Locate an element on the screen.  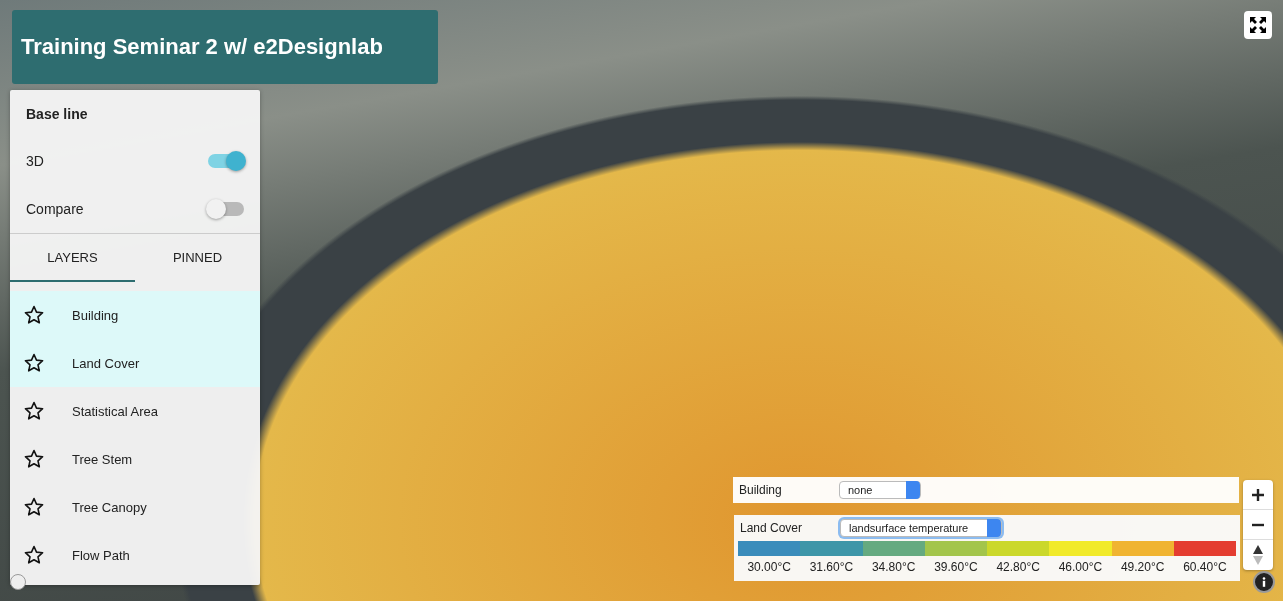
legend-value: 34.80°C is located at coordinates (893, 567).